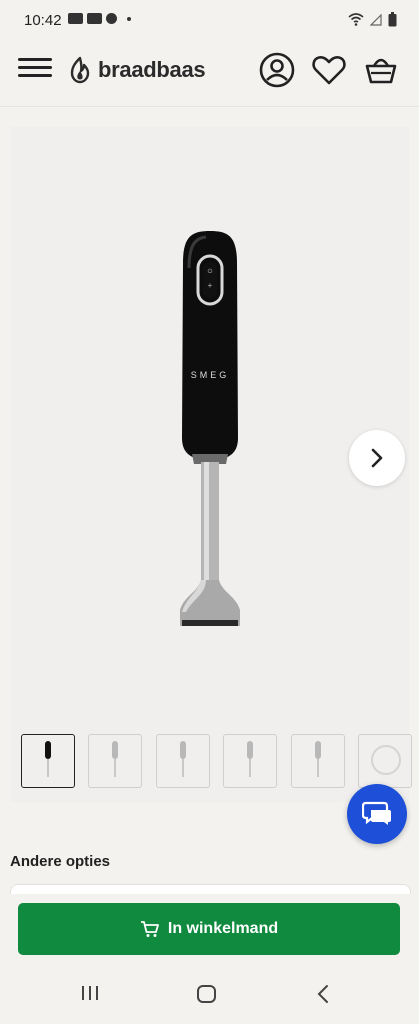 This screenshot has height=1024, width=419. I want to click on basket-icon, so click(381, 71).